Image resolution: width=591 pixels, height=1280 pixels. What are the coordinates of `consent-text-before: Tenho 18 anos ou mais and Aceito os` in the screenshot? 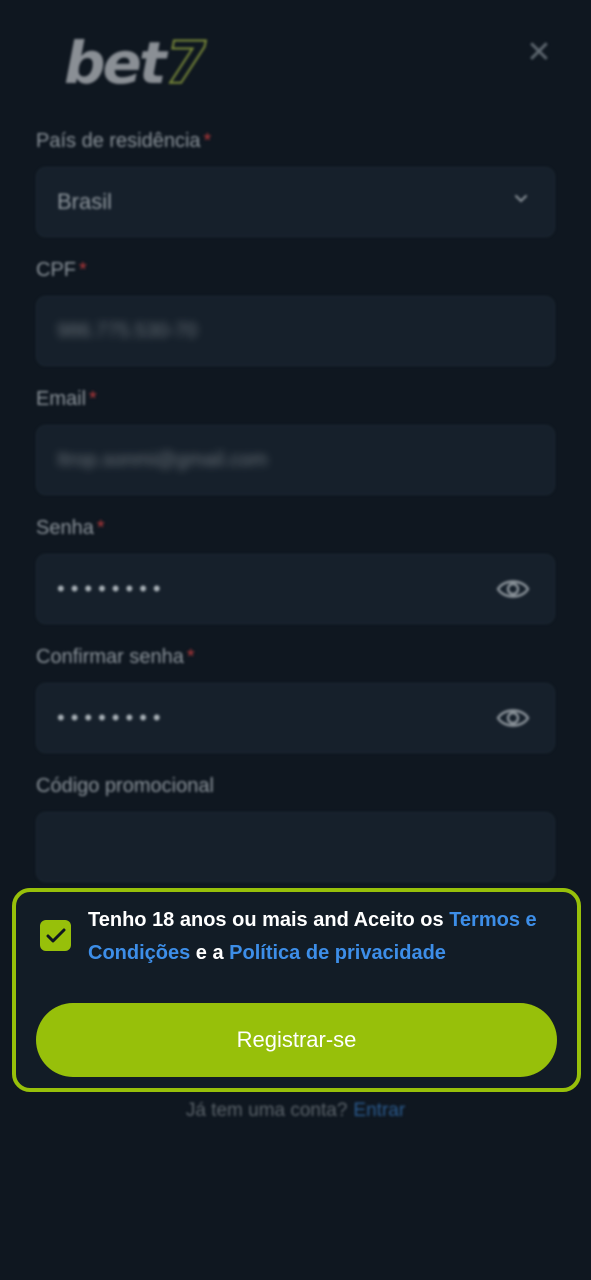 It's located at (269, 920).